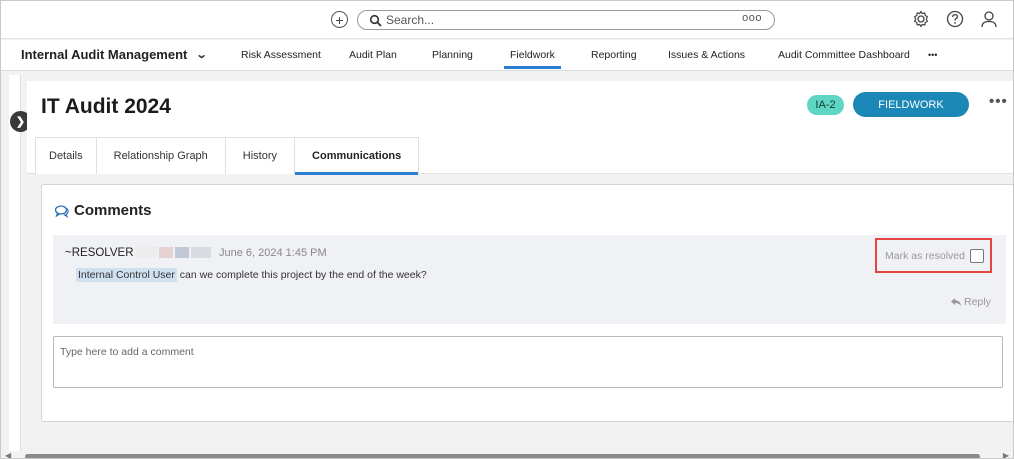 The image size is (1014, 459). I want to click on tab-history: History, so click(260, 156).